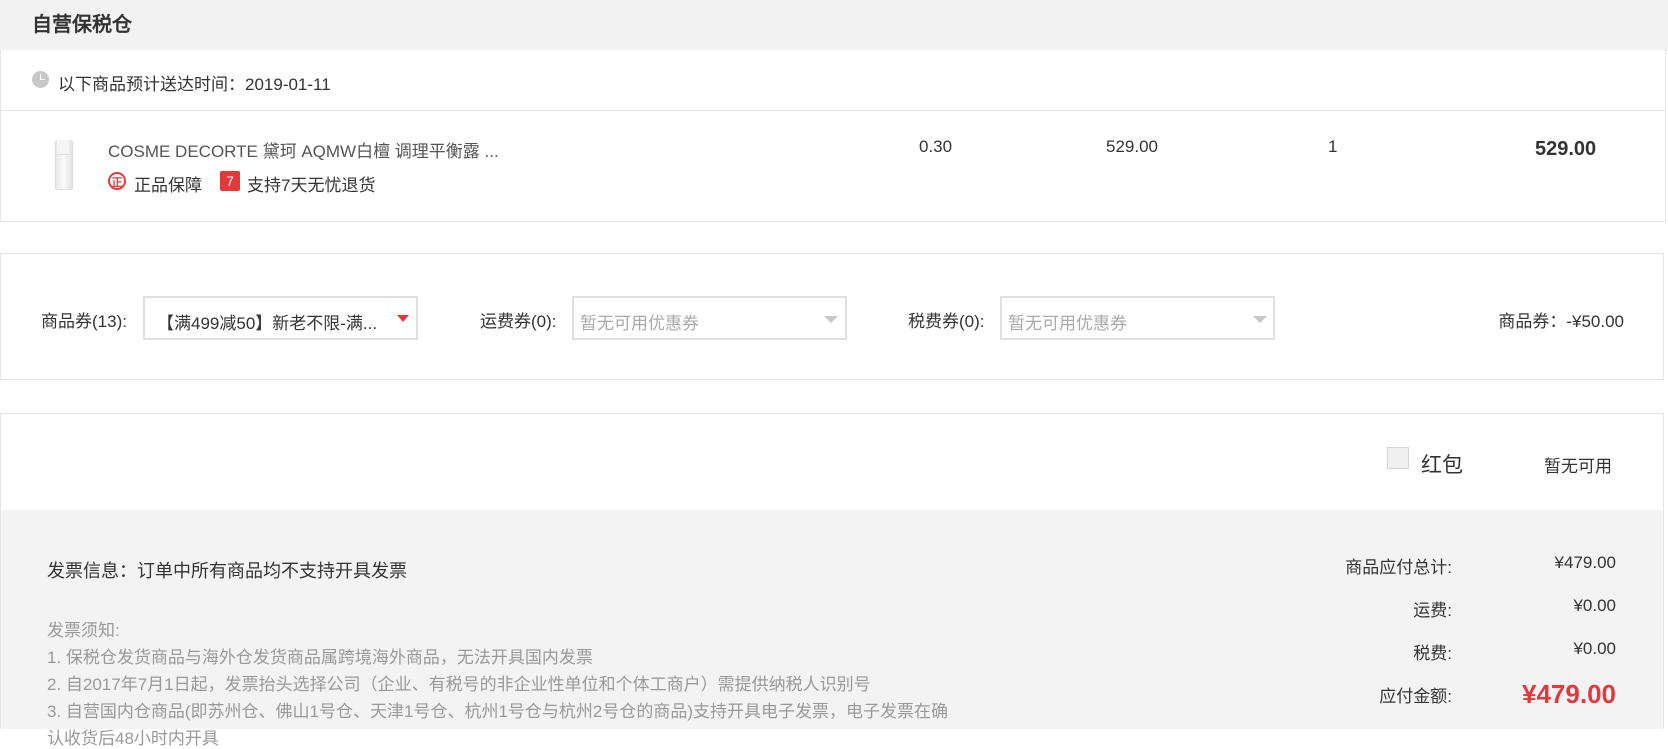 The width and height of the screenshot is (1668, 749). I want to click on tax-coupon-placeholder: 暂无可用优惠券, so click(1067, 323).